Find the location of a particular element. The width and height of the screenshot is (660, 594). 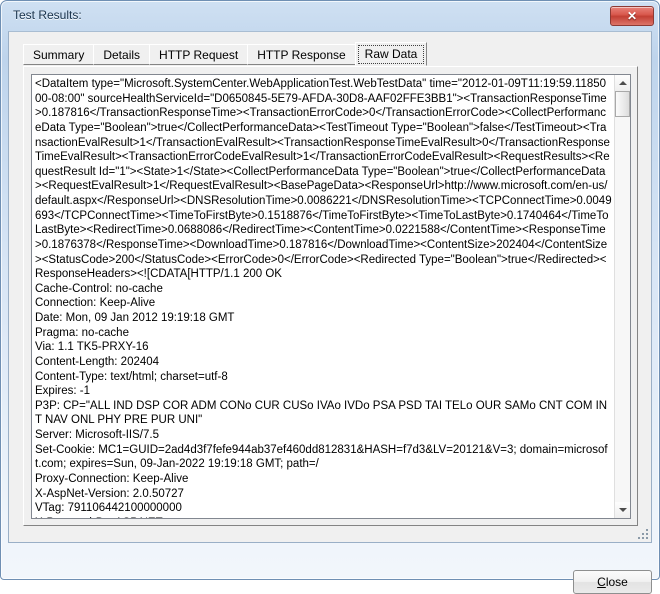

window-close-button: ✕ is located at coordinates (632, 16).